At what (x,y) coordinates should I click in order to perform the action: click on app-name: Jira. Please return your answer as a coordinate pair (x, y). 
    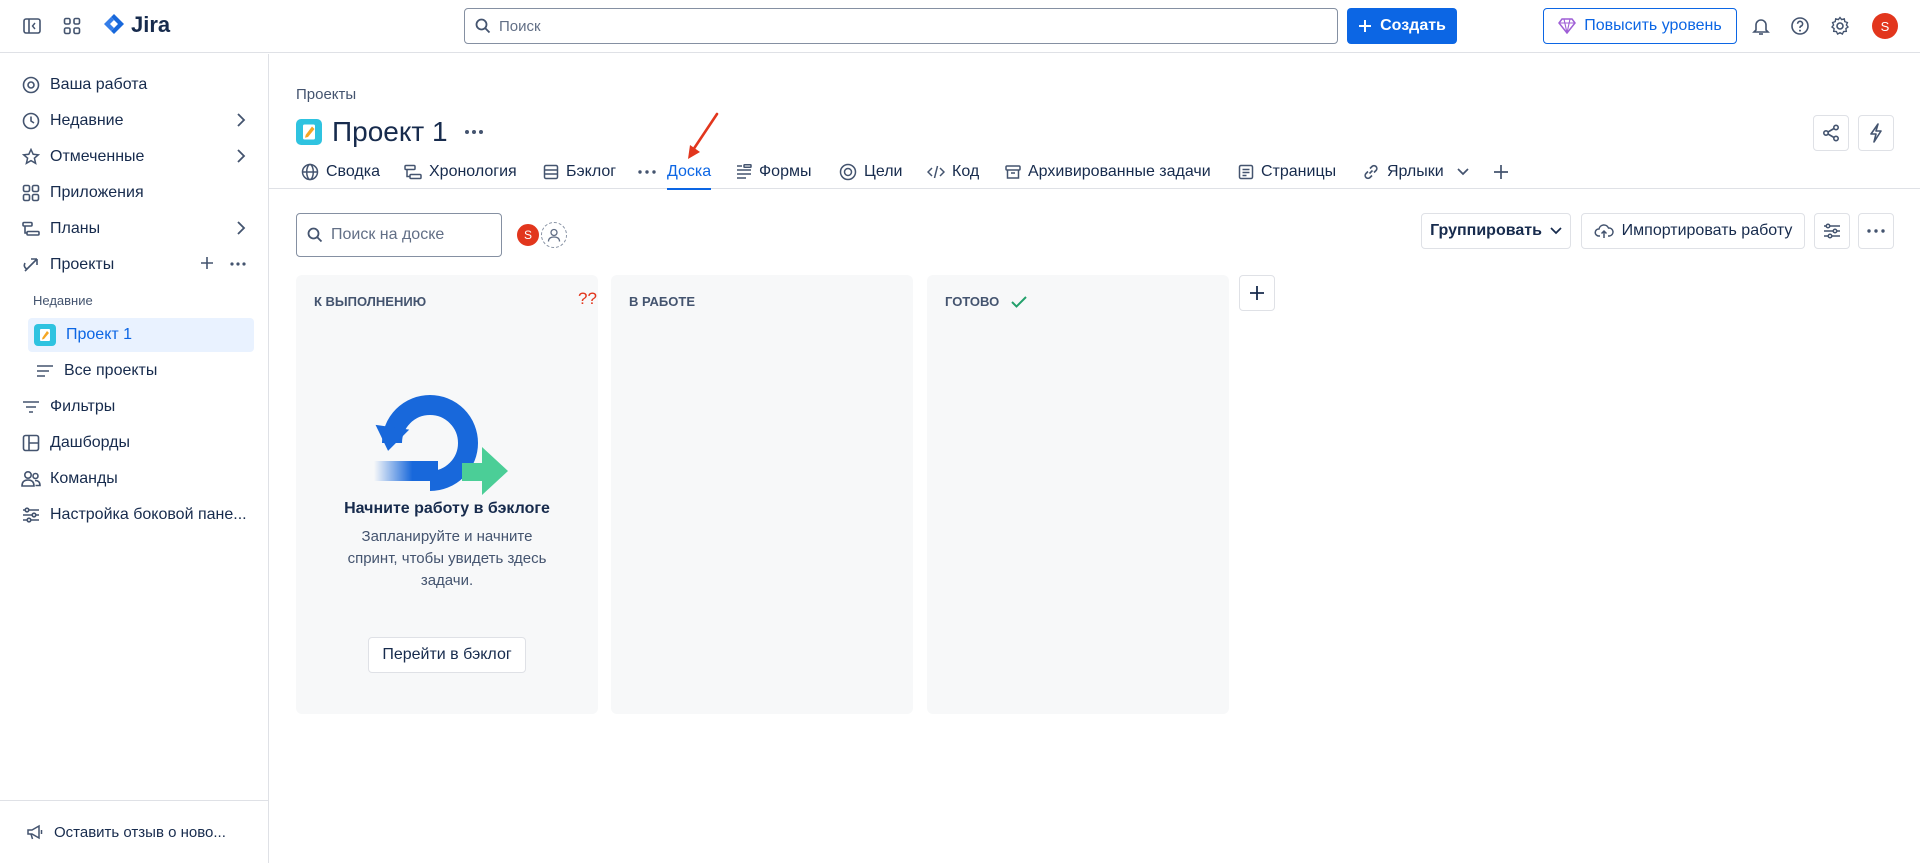
    Looking at the image, I should click on (151, 24).